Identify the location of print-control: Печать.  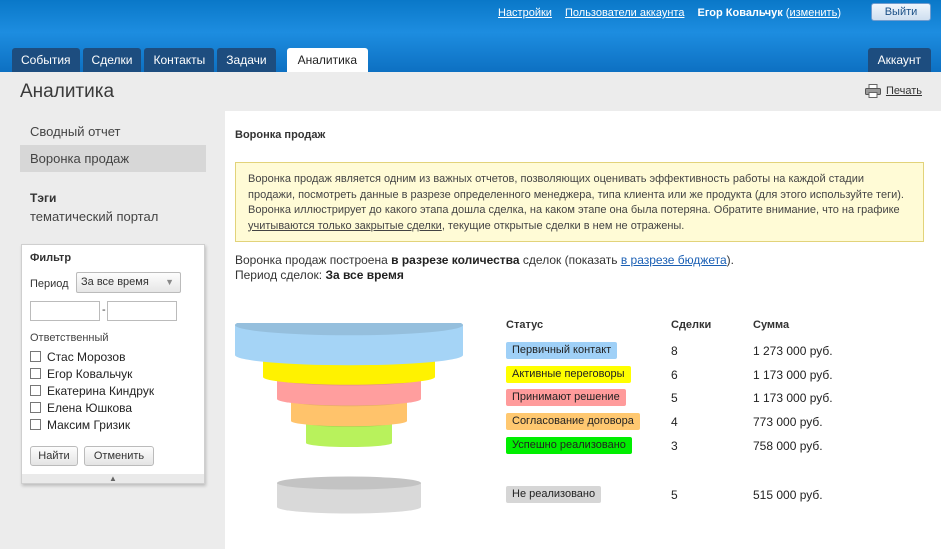
(893, 91).